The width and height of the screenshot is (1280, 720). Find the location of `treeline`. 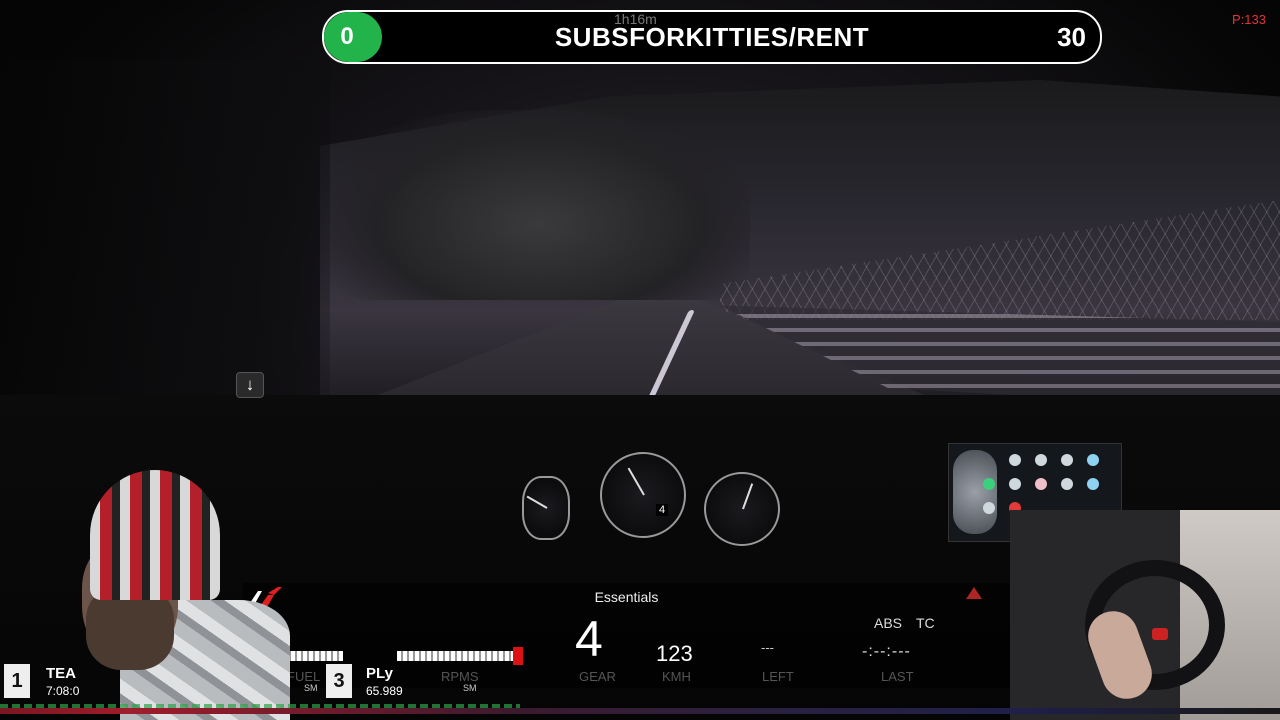

treeline is located at coordinates (540, 205).